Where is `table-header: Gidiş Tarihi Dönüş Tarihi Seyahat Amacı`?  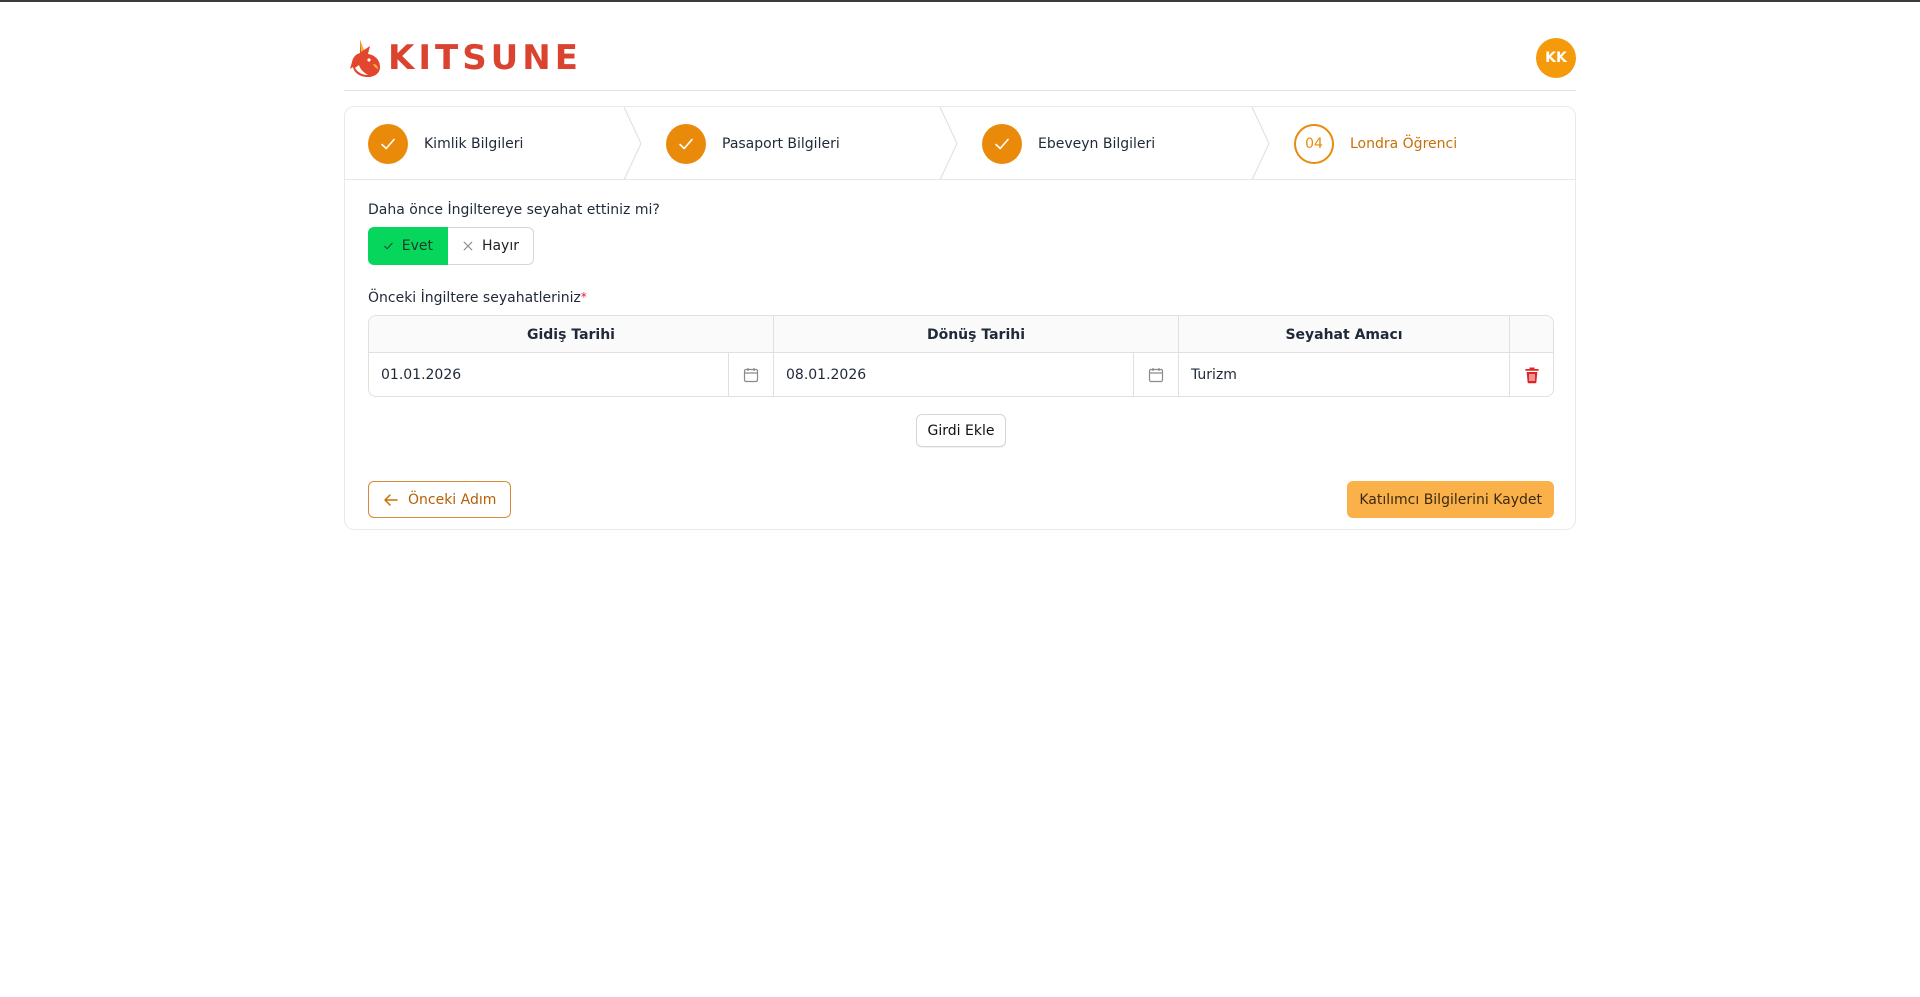 table-header: Gidiş Tarihi Dönüş Tarihi Seyahat Amacı is located at coordinates (961, 334).